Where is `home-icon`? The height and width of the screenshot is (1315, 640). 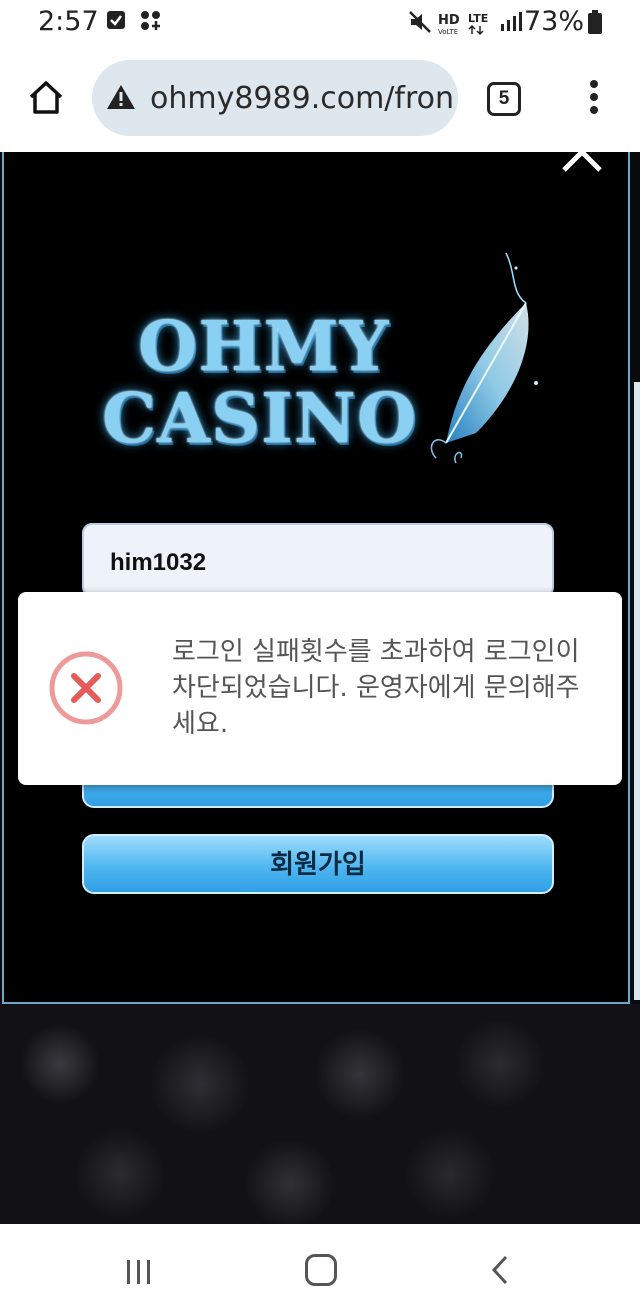 home-icon is located at coordinates (46, 98).